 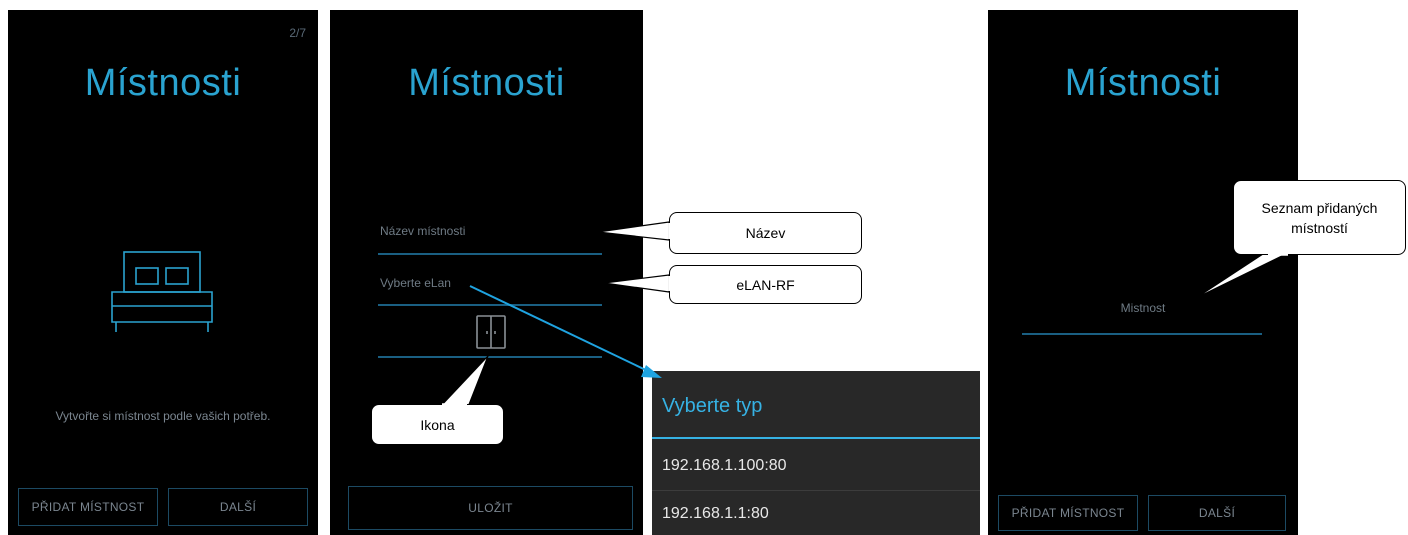 What do you see at coordinates (422, 231) in the screenshot?
I see `room-name-field: Název místnosti` at bounding box center [422, 231].